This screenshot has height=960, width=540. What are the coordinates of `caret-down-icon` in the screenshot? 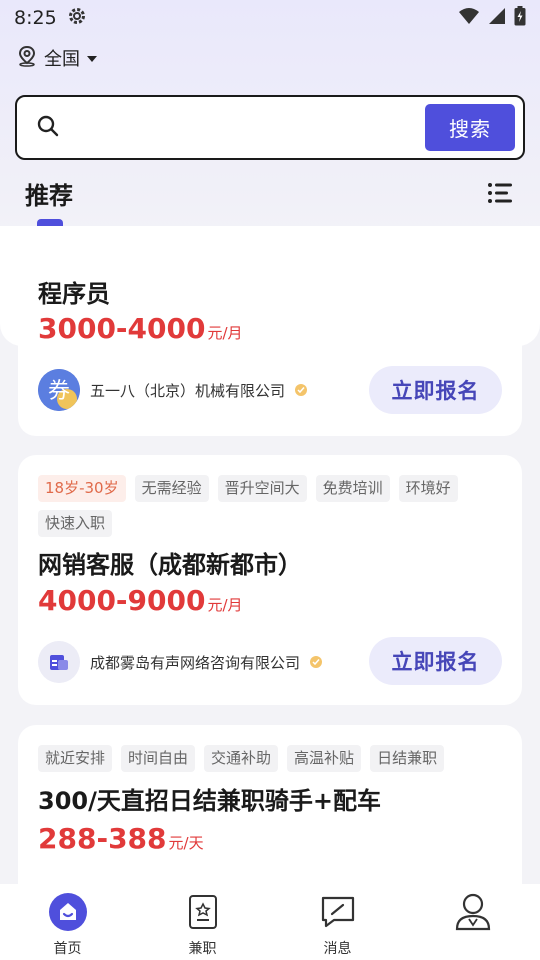 It's located at (92, 58).